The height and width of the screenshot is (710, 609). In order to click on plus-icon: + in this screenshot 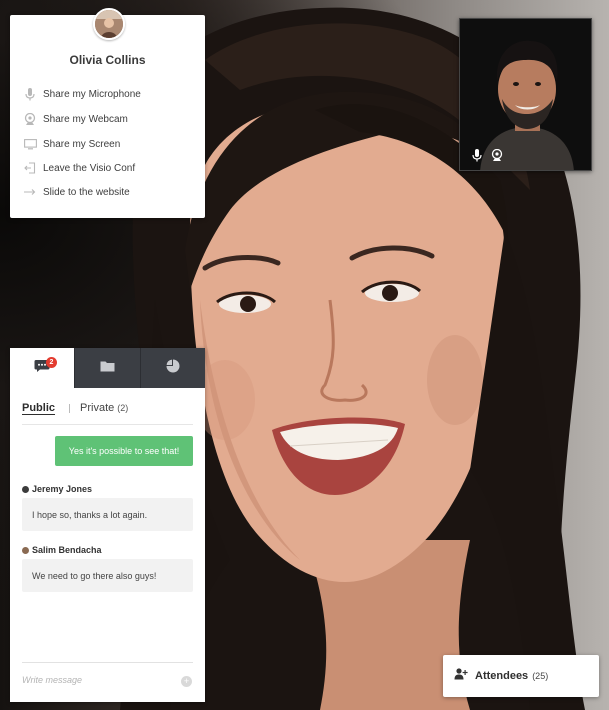, I will do `click(186, 681)`.